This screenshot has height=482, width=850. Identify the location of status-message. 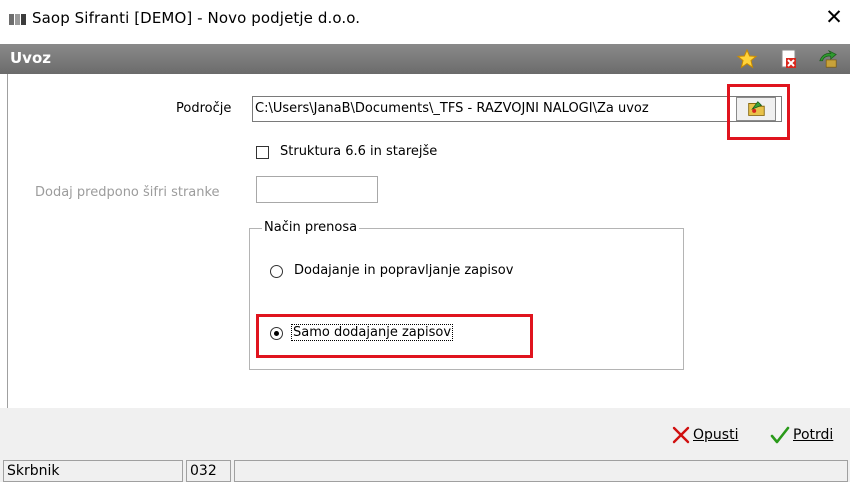
(541, 471).